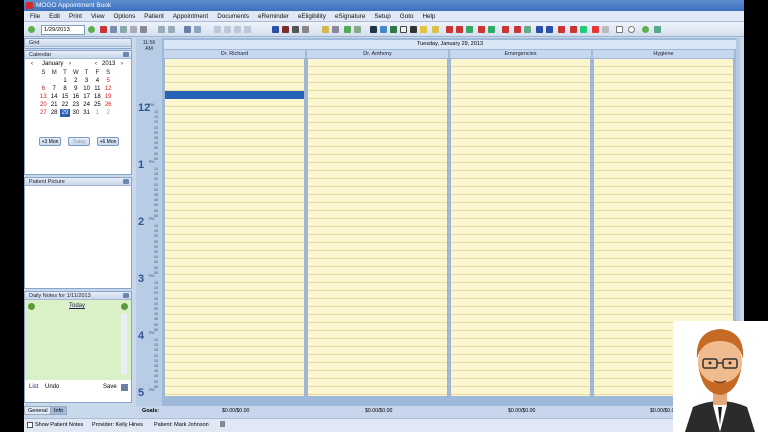 The image size is (768, 432). What do you see at coordinates (98, 16) in the screenshot?
I see `menu-view: View` at bounding box center [98, 16].